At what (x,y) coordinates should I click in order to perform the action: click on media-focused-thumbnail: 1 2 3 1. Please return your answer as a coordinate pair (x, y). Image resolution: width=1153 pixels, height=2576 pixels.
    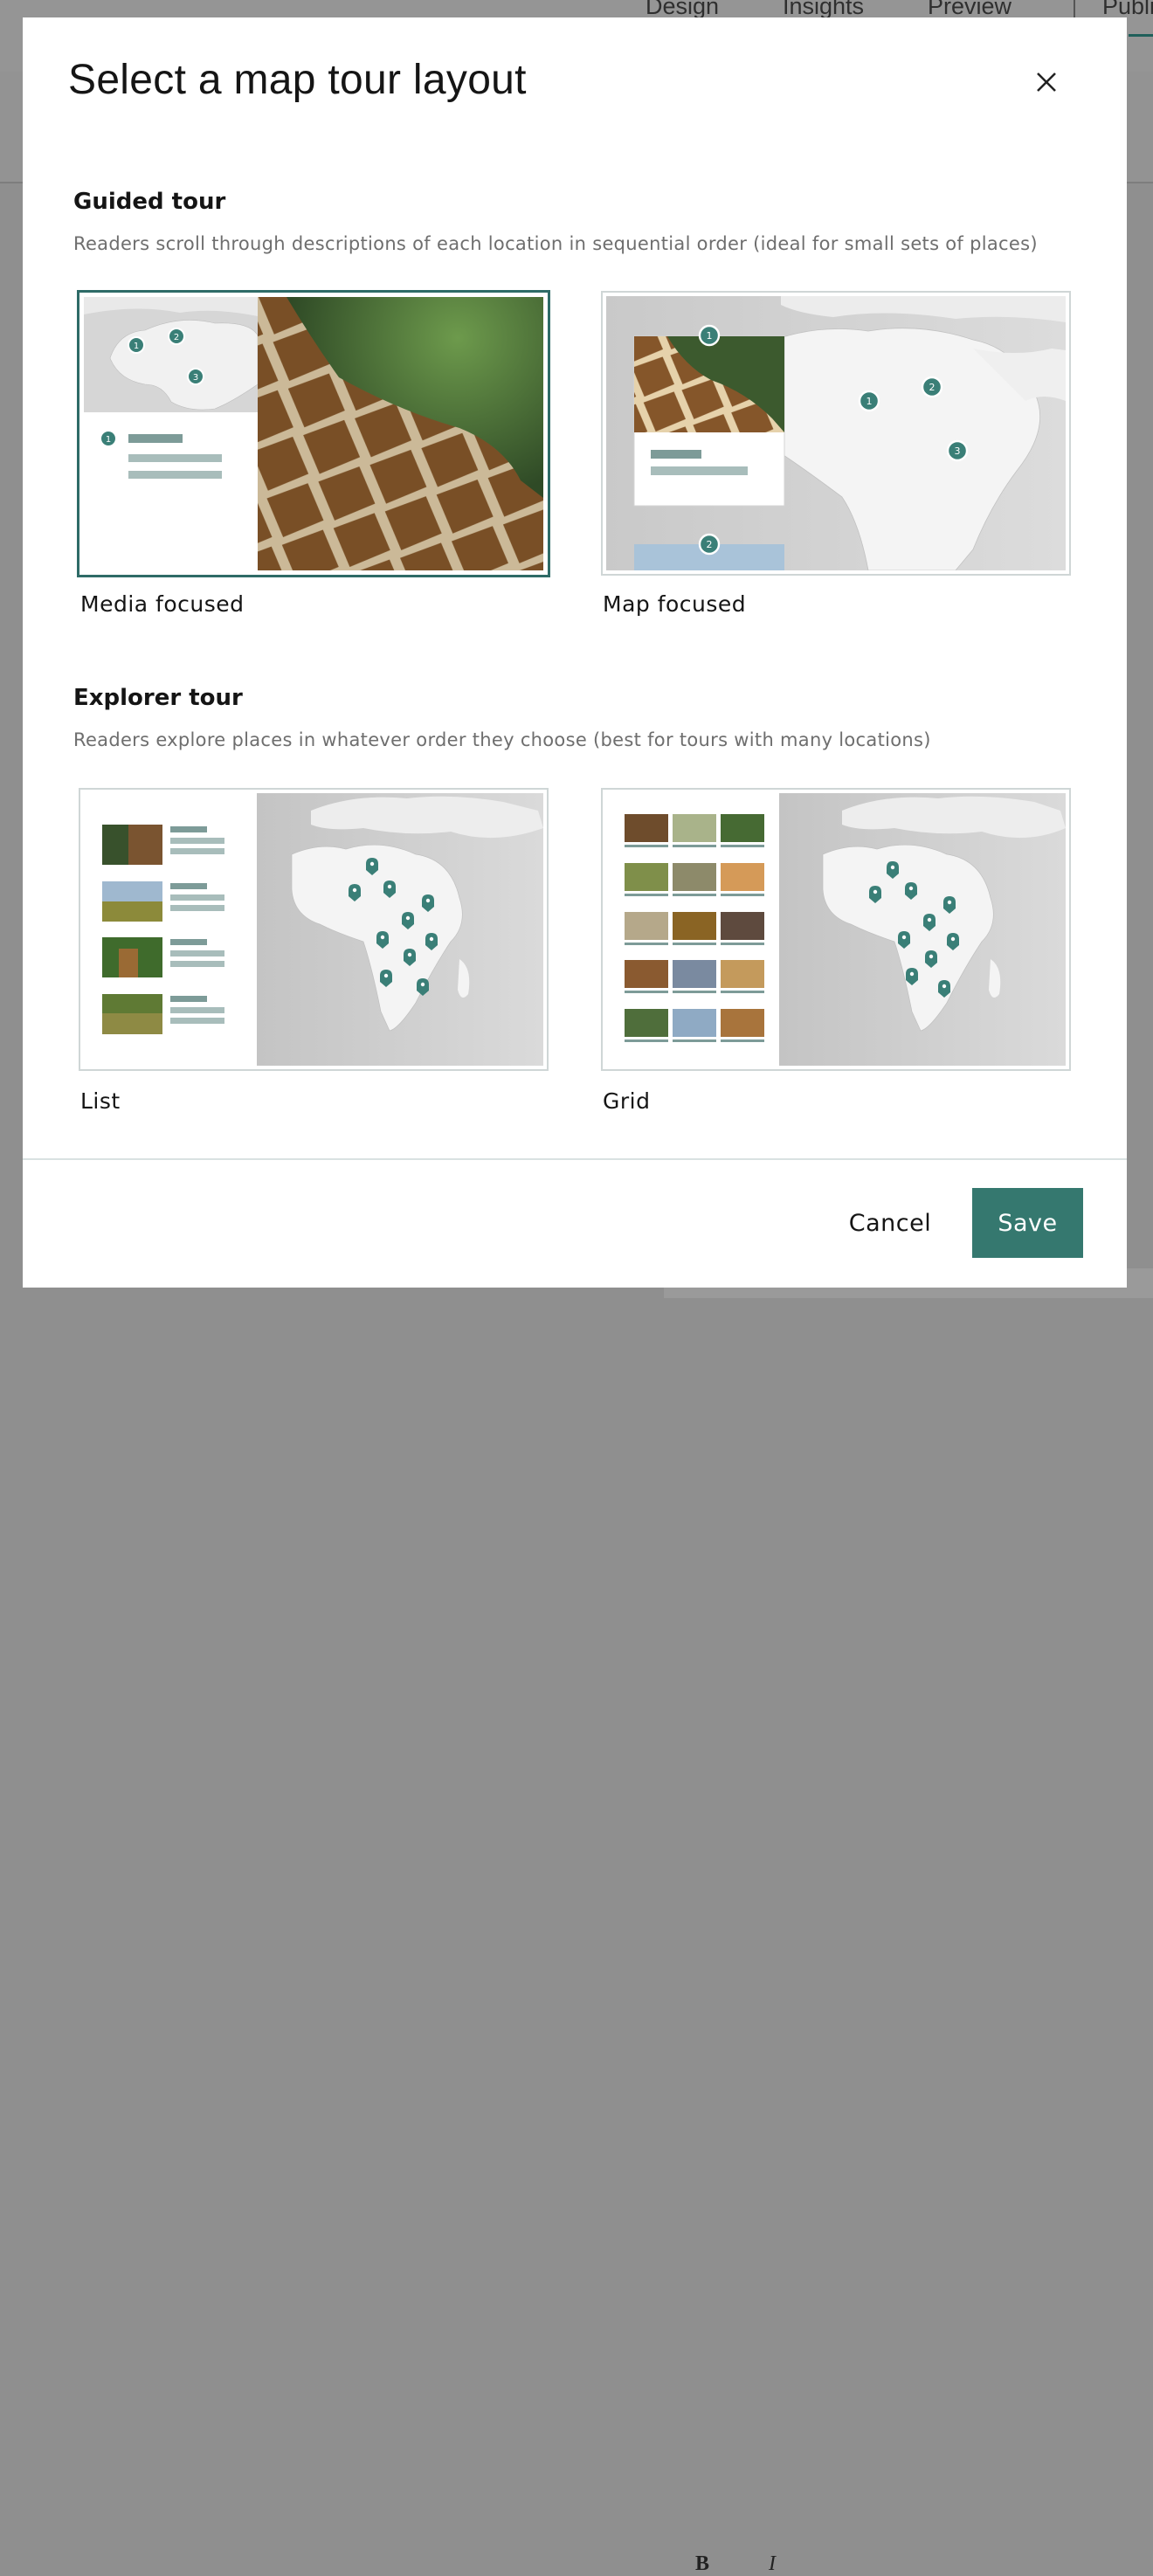
    Looking at the image, I should click on (313, 433).